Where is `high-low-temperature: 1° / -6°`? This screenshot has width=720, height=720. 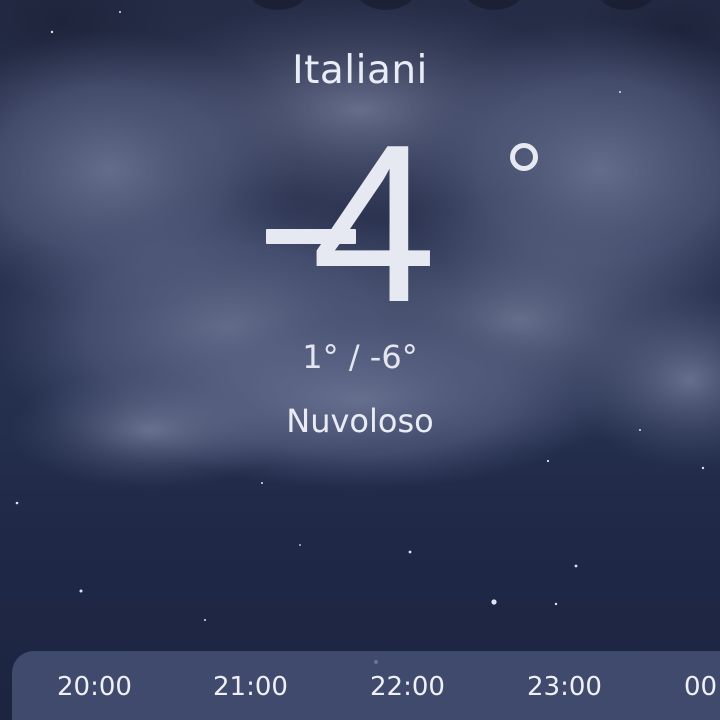
high-low-temperature: 1° / -6° is located at coordinates (360, 357).